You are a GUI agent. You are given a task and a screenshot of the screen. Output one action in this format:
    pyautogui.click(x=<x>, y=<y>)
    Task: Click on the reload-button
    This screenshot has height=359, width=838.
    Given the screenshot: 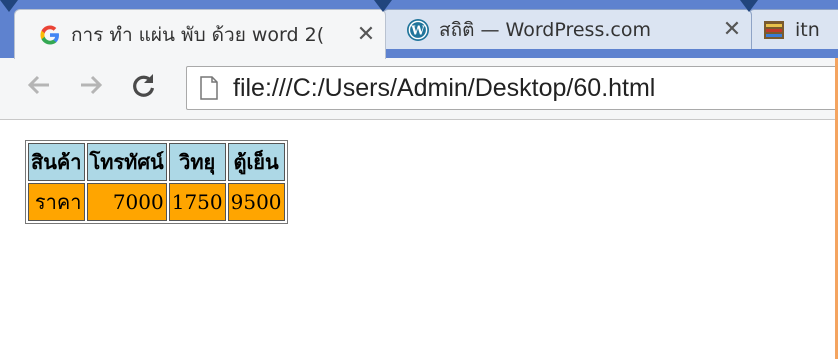 What is the action you would take?
    pyautogui.click(x=143, y=87)
    